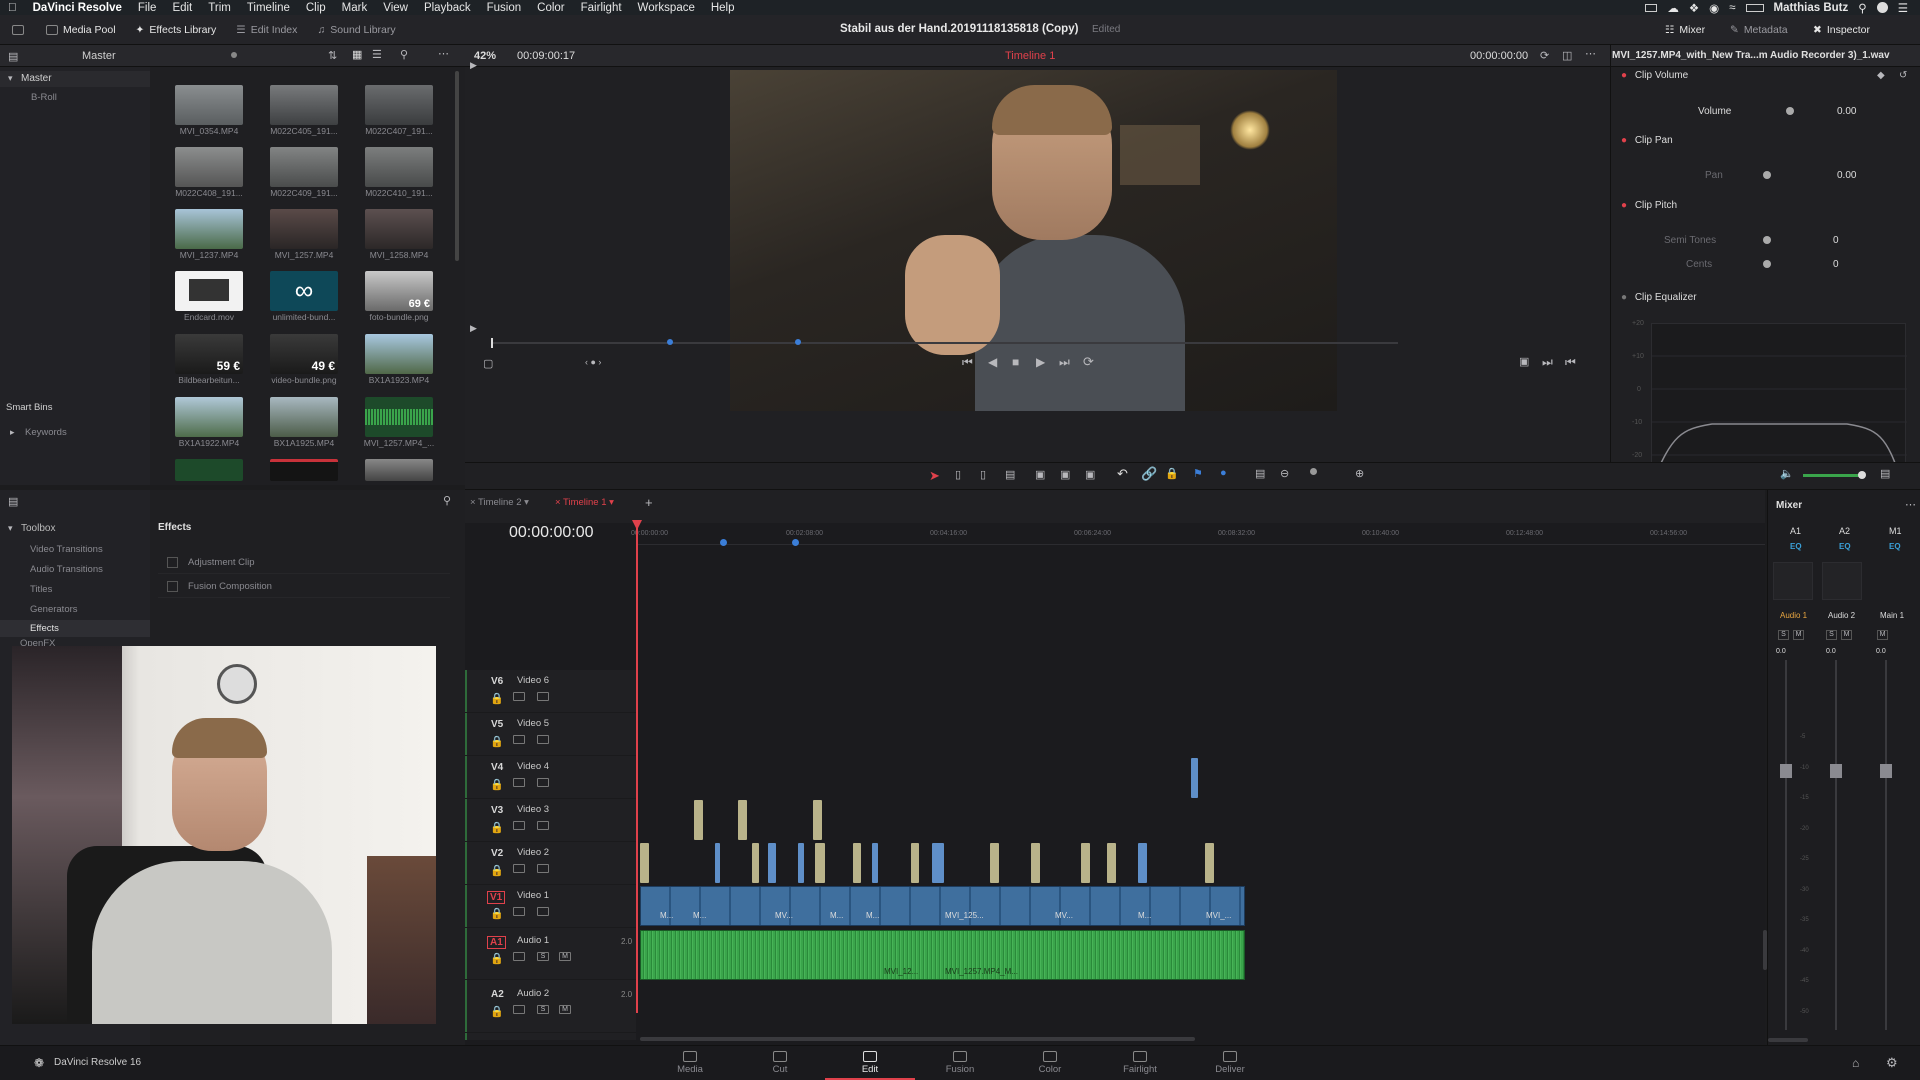 The width and height of the screenshot is (1920, 1080). What do you see at coordinates (13, 56) in the screenshot?
I see `panel-toggle-icon: ▤` at bounding box center [13, 56].